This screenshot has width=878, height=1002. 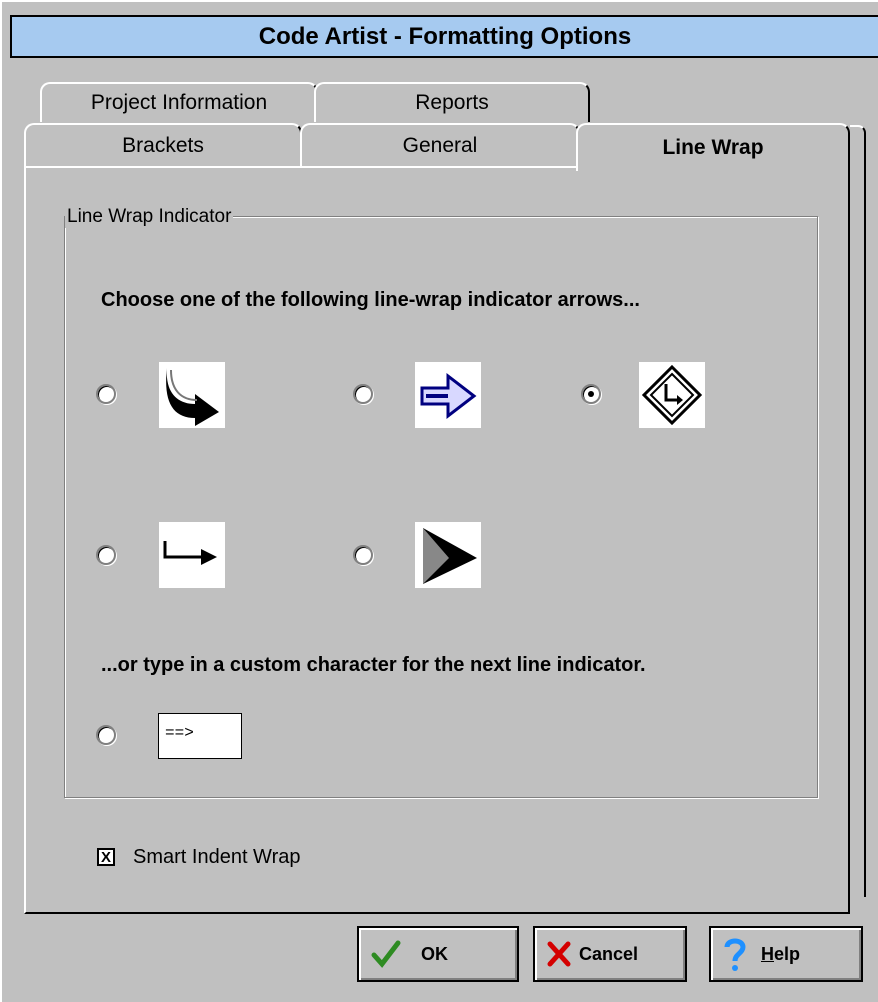 What do you see at coordinates (106, 735) in the screenshot?
I see `radio-custom-character` at bounding box center [106, 735].